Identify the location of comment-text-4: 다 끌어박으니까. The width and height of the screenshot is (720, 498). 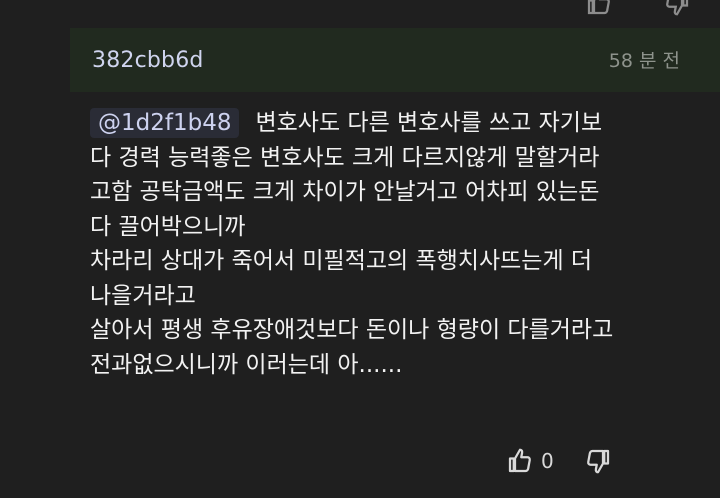
(168, 226).